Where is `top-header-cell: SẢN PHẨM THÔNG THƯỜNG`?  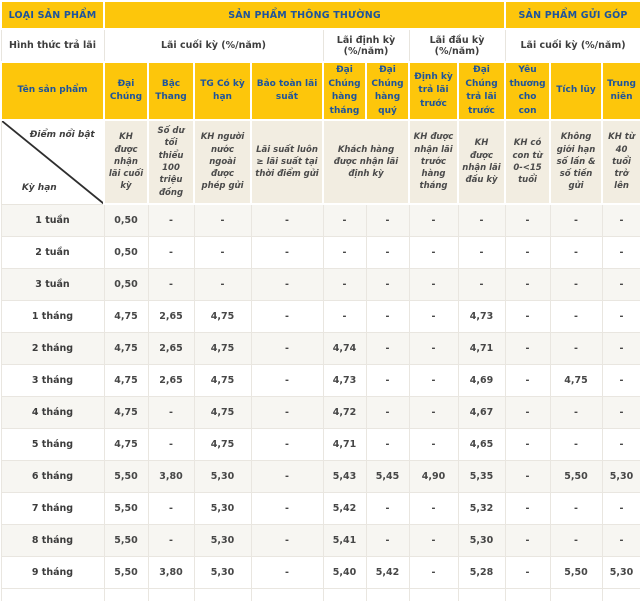
top-header-cell: SẢN PHẨM THÔNG THƯỜNG is located at coordinates (304, 15).